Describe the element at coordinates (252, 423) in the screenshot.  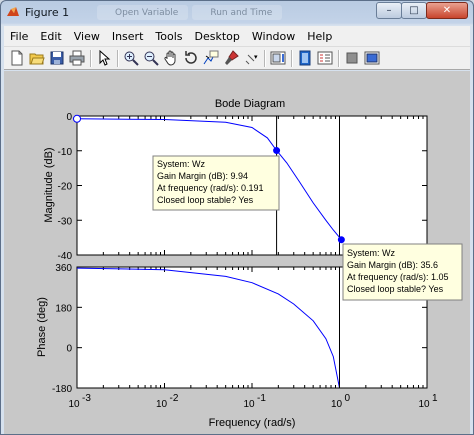
I see `x-axis-label: Frequency (rad/s)` at that location.